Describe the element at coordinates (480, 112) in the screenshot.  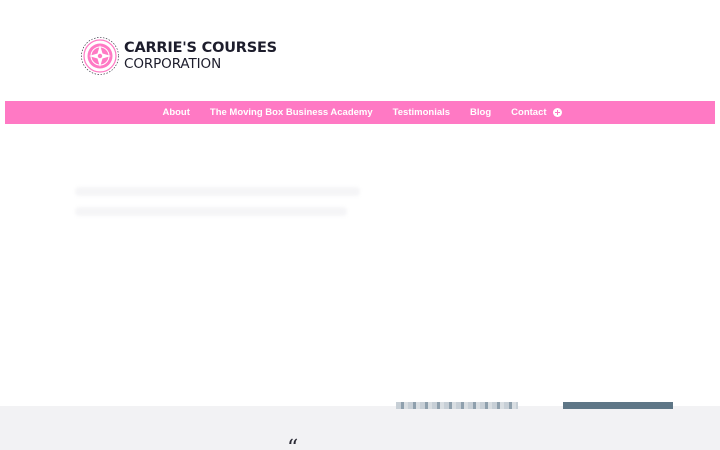
I see `nav-item-blog: Blog` at that location.